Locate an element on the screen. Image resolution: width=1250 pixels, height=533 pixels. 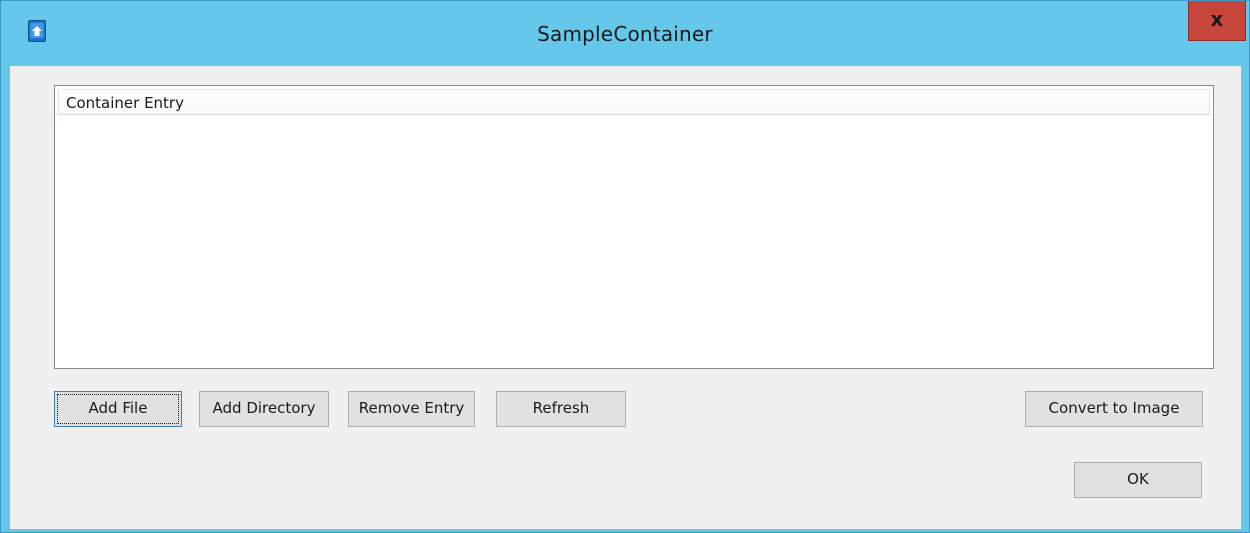
ok-button: OK is located at coordinates (1138, 480).